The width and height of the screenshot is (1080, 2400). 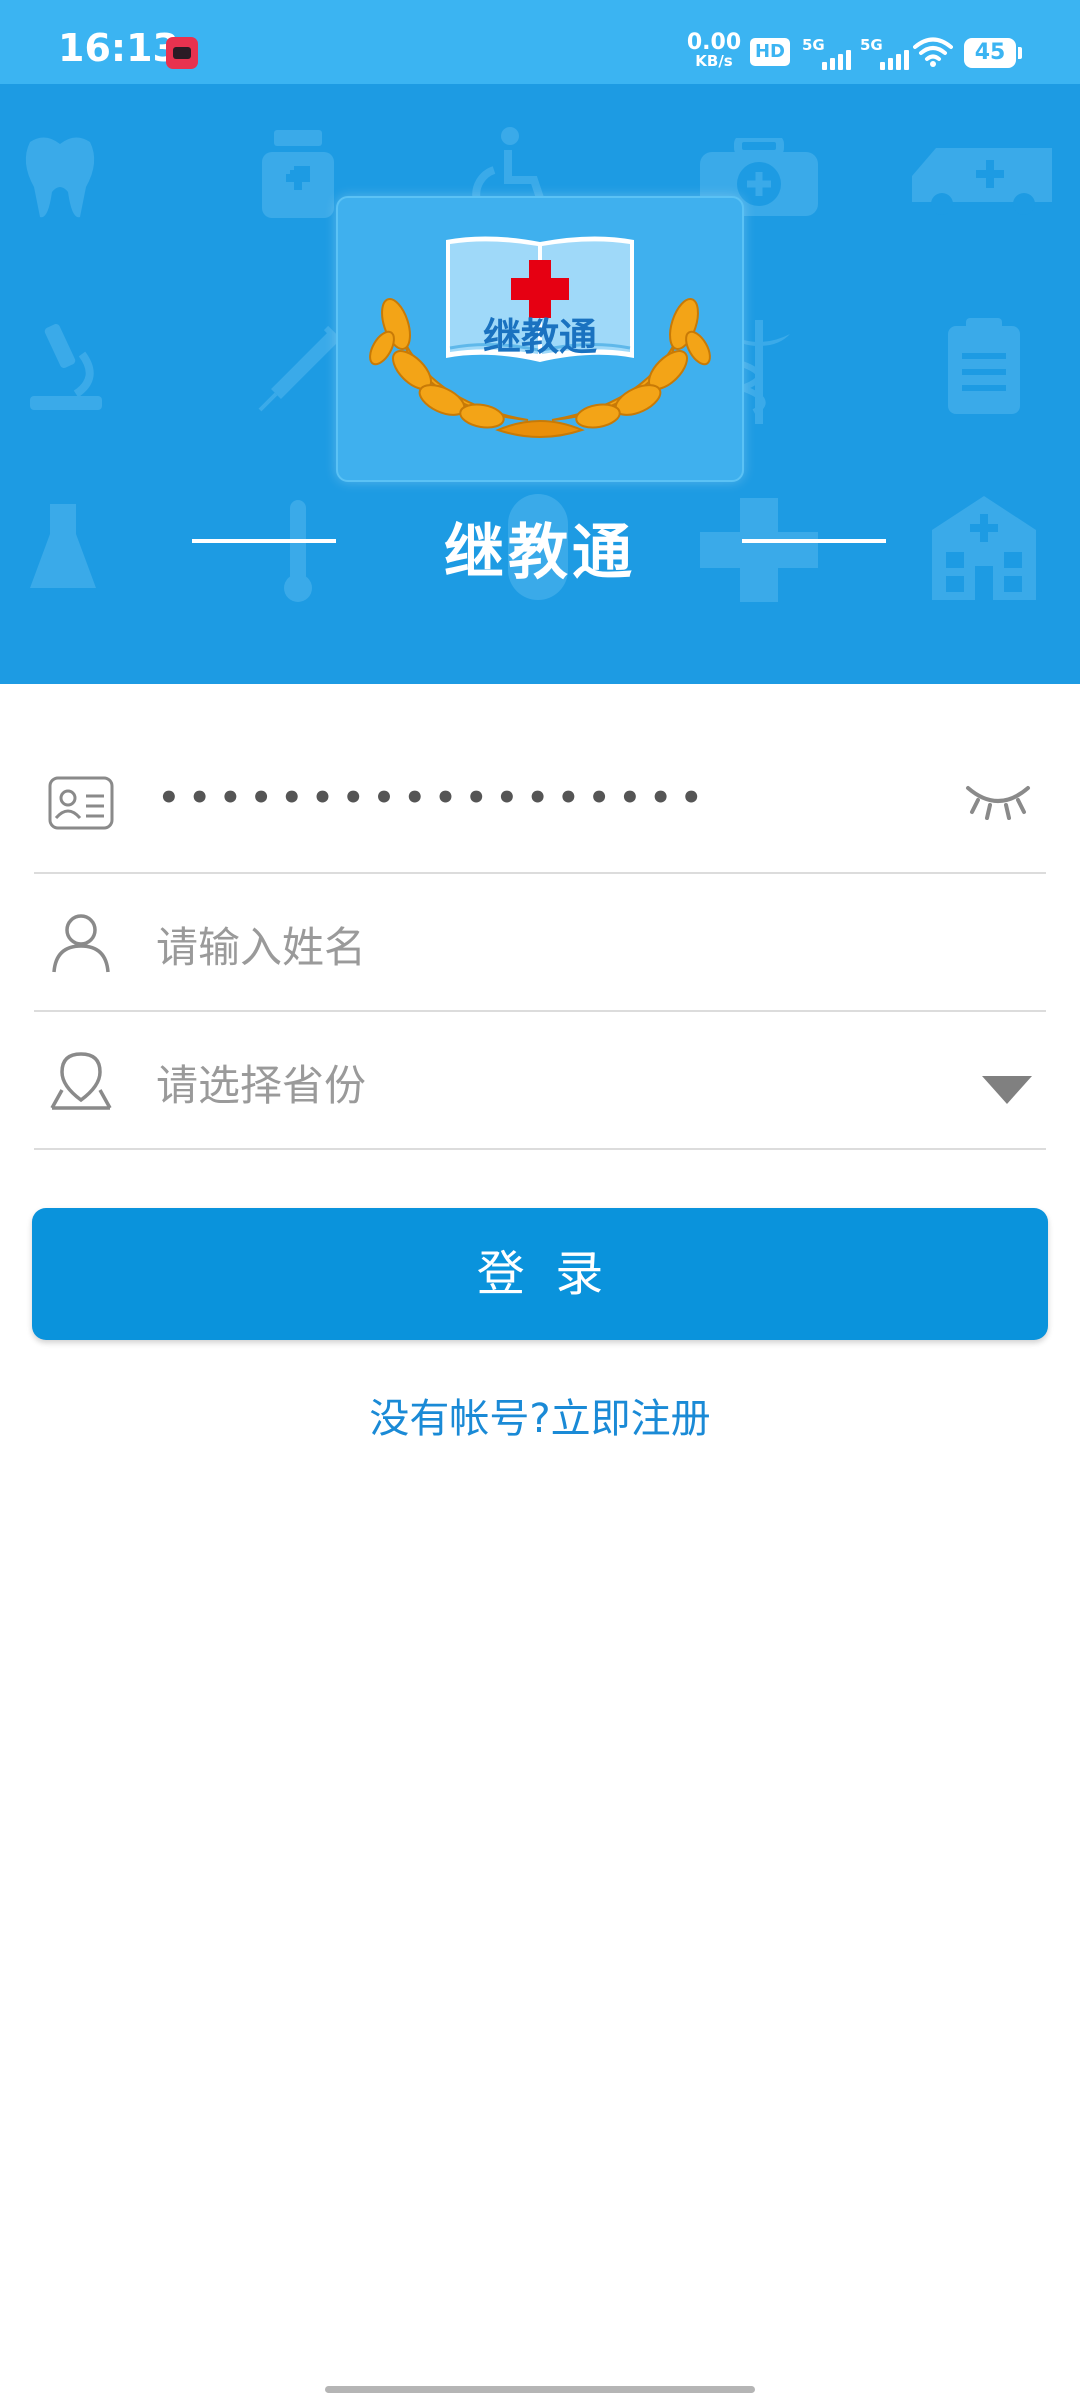 I want to click on name-field: 请输入姓名, so click(x=540, y=942).